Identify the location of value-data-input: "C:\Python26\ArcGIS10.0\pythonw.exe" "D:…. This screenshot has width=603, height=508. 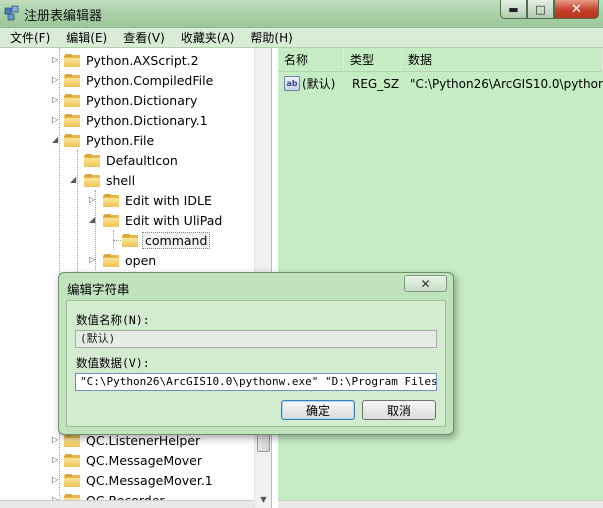
(256, 382).